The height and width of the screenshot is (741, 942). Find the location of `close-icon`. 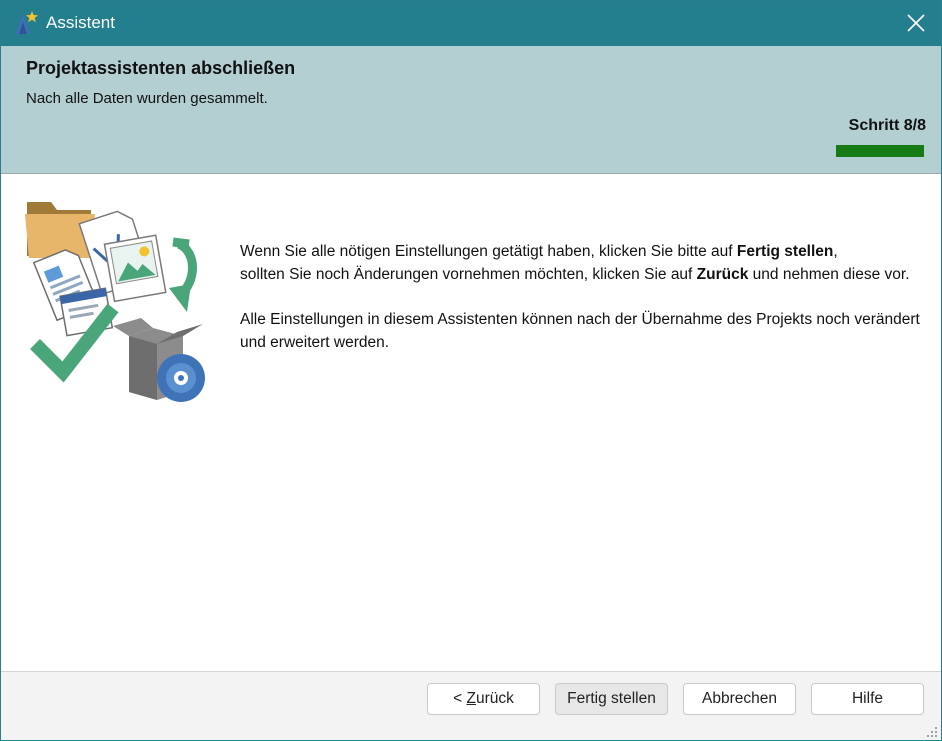

close-icon is located at coordinates (916, 23).